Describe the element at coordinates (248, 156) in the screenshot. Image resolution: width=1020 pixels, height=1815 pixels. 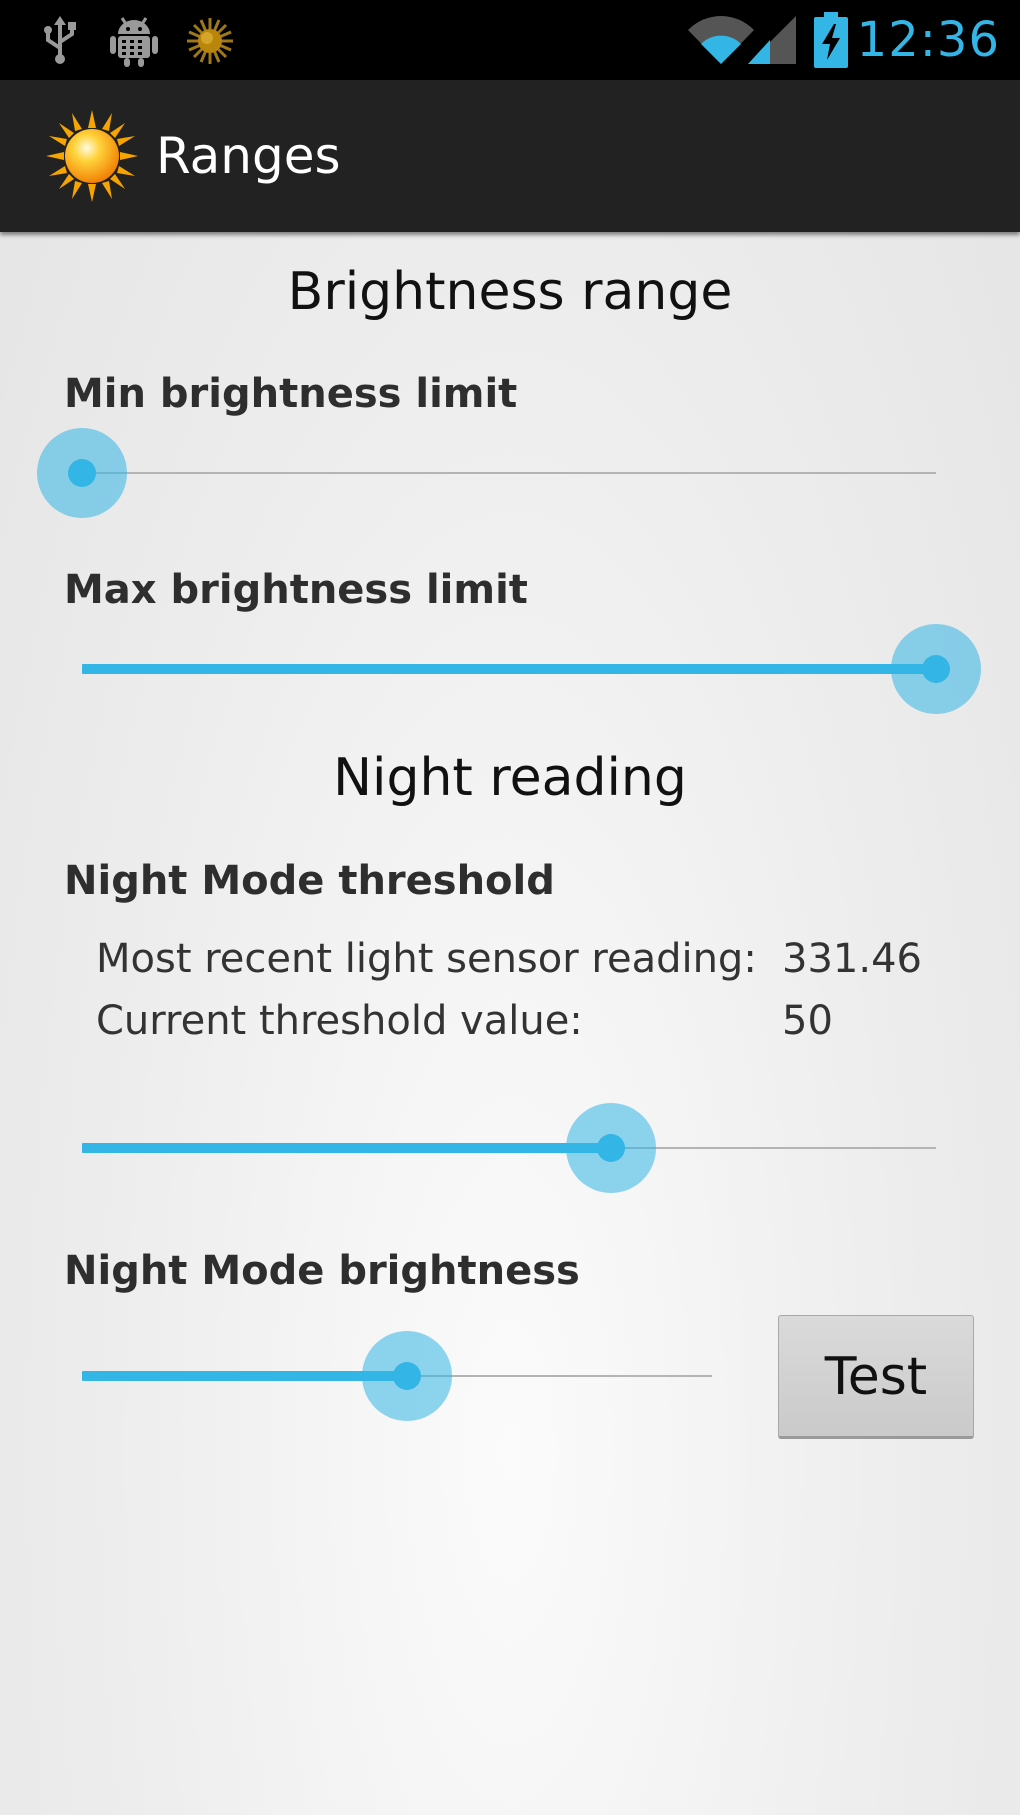
I see `app-title: Ranges` at that location.